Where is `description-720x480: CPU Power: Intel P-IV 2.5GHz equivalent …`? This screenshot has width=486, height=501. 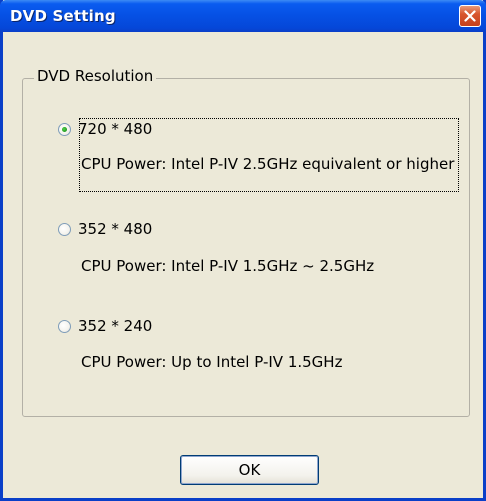
description-720x480: CPU Power: Intel P-IV 2.5GHz equivalent … is located at coordinates (268, 164).